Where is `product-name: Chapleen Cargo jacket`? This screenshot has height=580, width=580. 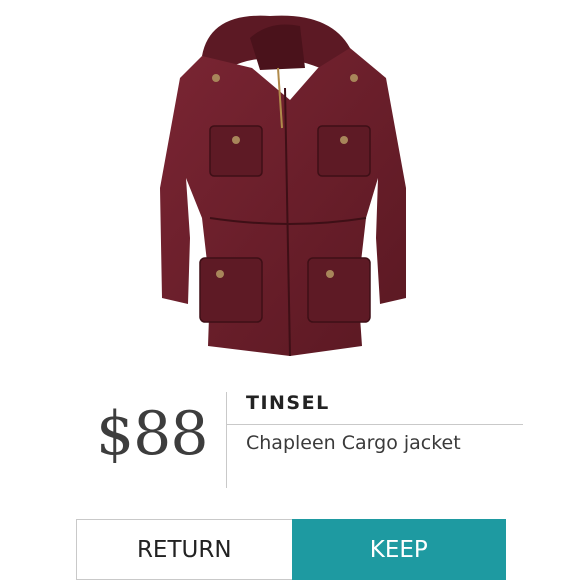
product-name: Chapleen Cargo jacket is located at coordinates (353, 443).